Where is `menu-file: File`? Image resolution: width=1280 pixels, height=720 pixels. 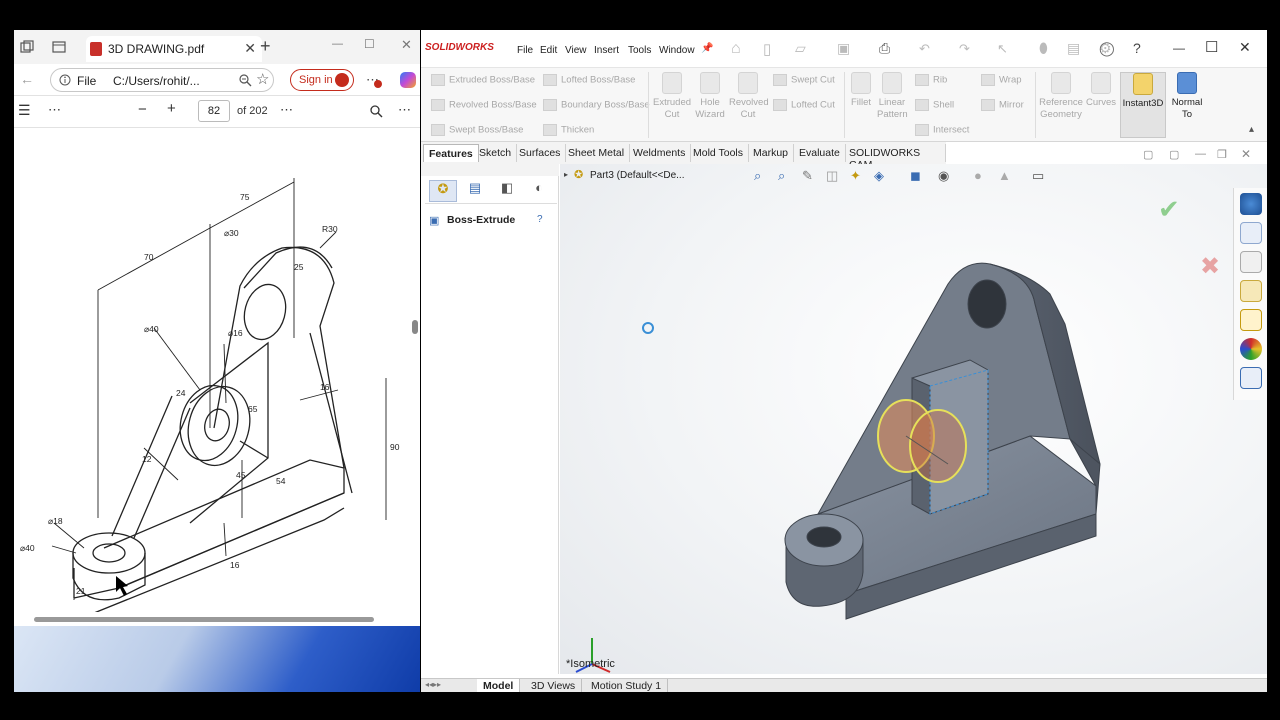 menu-file: File is located at coordinates (525, 50).